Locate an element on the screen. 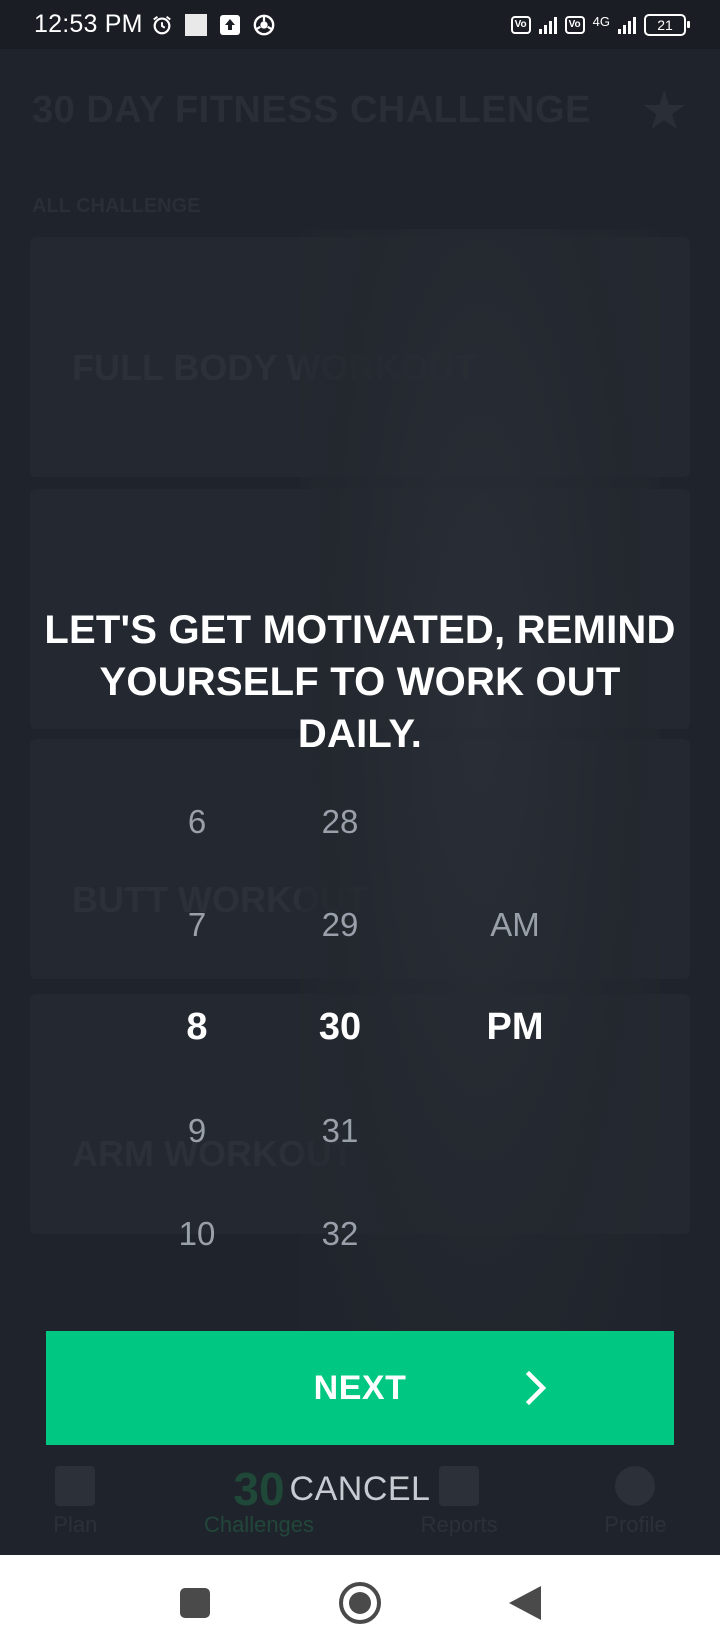  next-button: NEXT is located at coordinates (360, 1388).